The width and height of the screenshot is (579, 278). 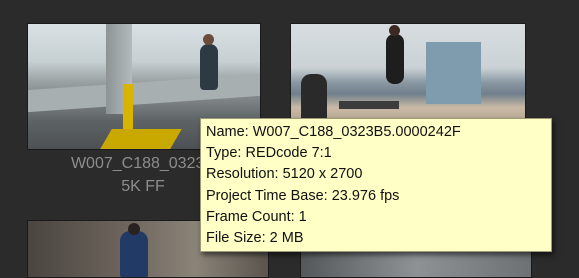 What do you see at coordinates (144, 93) in the screenshot?
I see `thumbnail-ramp` at bounding box center [144, 93].